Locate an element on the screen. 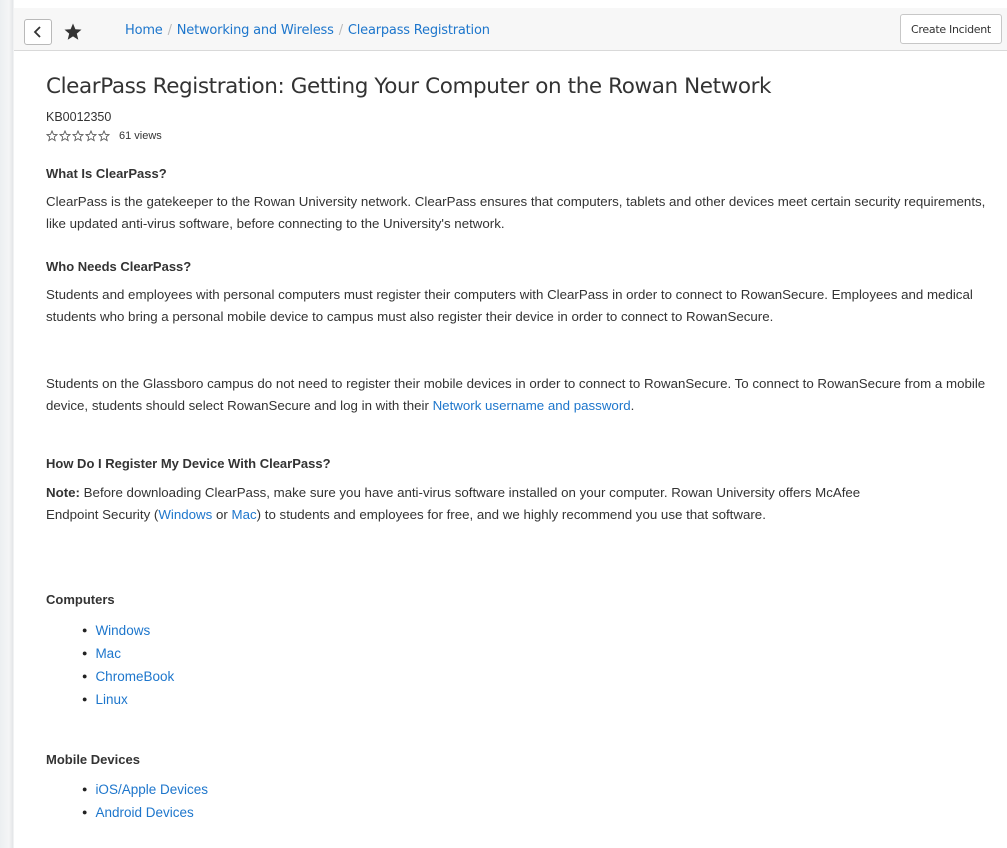 The width and height of the screenshot is (1007, 848). note-label: Note: is located at coordinates (63, 492).